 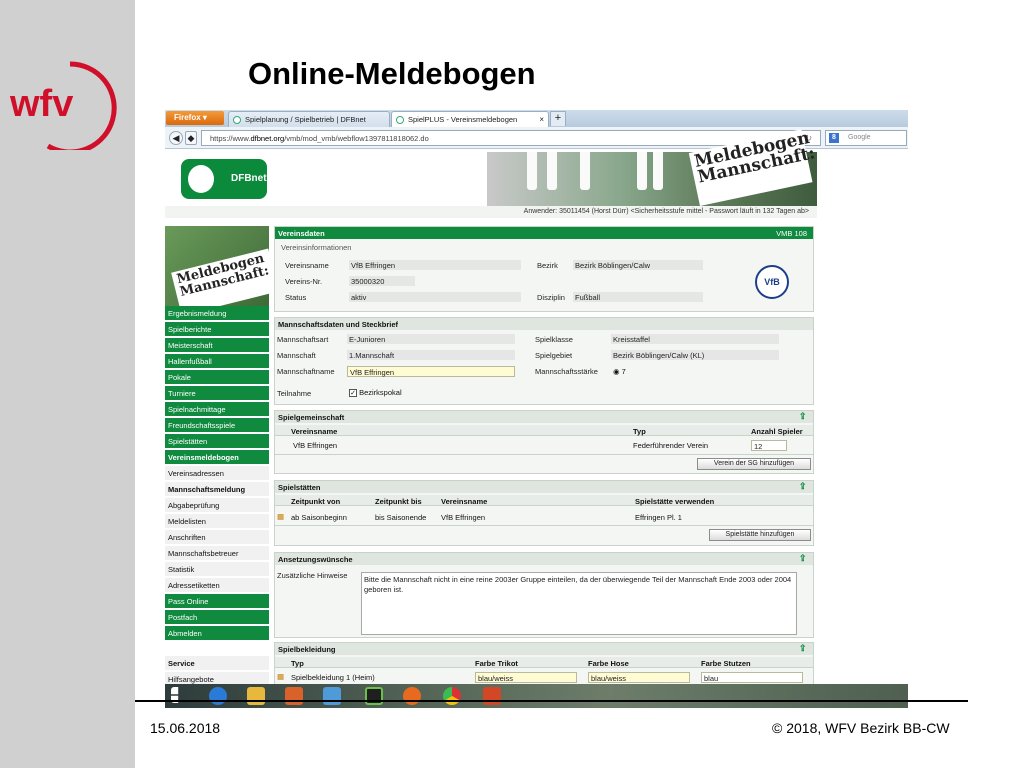 What do you see at coordinates (309, 119) in the screenshot?
I see `tab-spielplanung: Spielplanung / Spielbetrieb | DFBnet` at bounding box center [309, 119].